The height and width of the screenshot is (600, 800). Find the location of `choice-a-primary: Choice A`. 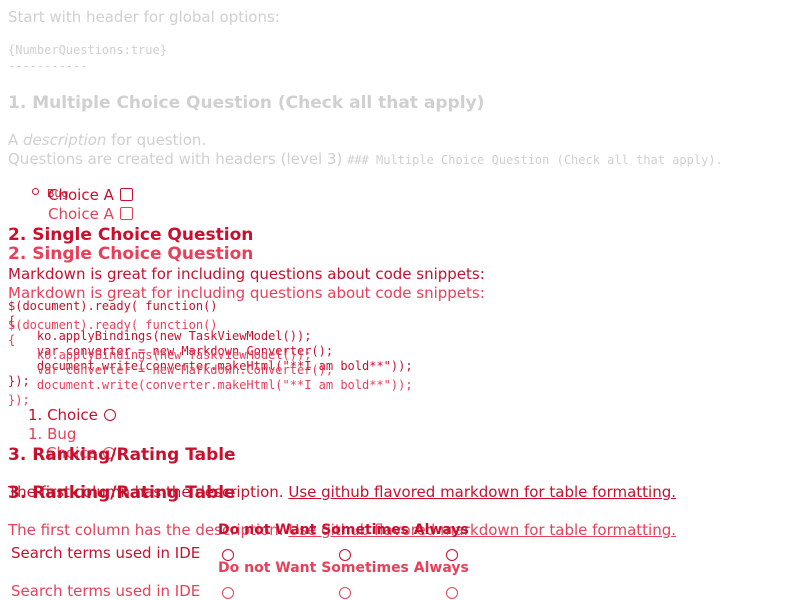

choice-a-primary: Choice A is located at coordinates (90, 195).